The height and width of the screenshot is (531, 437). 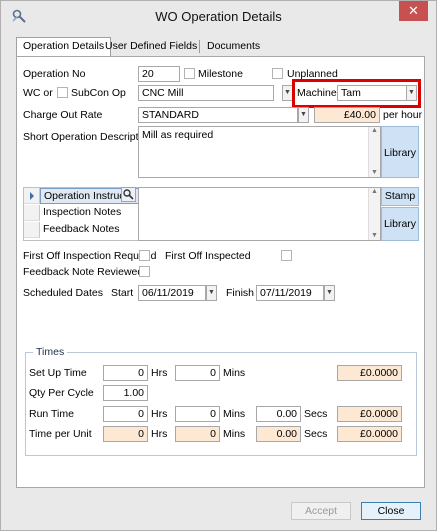 What do you see at coordinates (98, 93) in the screenshot?
I see `subcon-op-label: SubCon Op` at bounding box center [98, 93].